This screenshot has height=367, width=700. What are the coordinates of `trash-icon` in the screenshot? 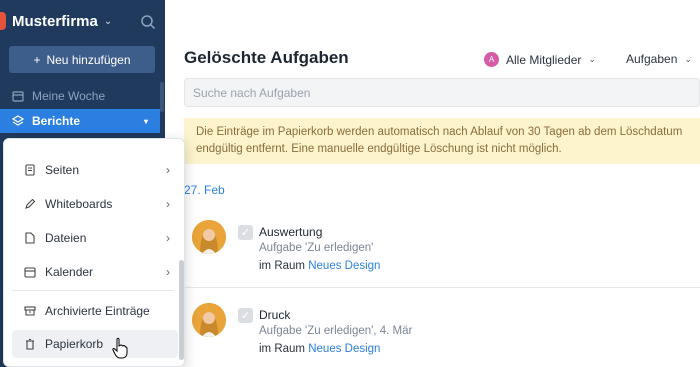 It's located at (30, 344).